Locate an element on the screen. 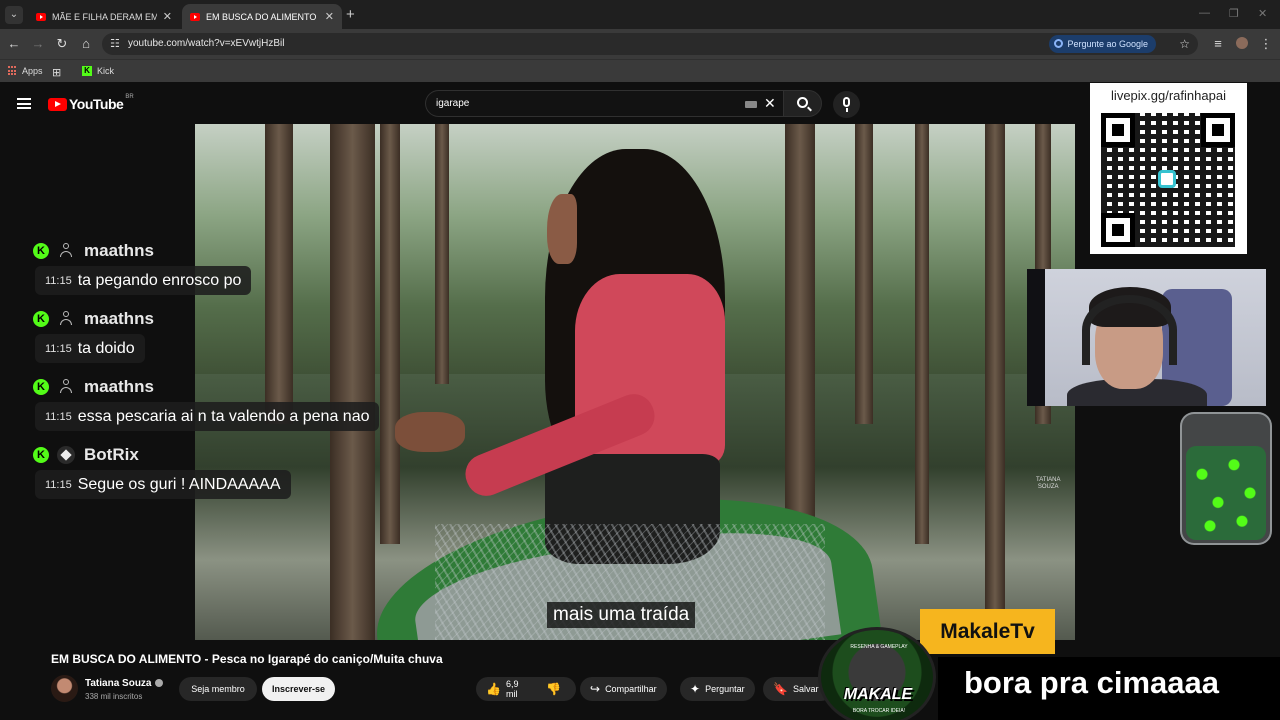 The height and width of the screenshot is (720, 1280). chat-message: K maathns 11:15 ta pegando enrosco po is located at coordinates (218, 268).